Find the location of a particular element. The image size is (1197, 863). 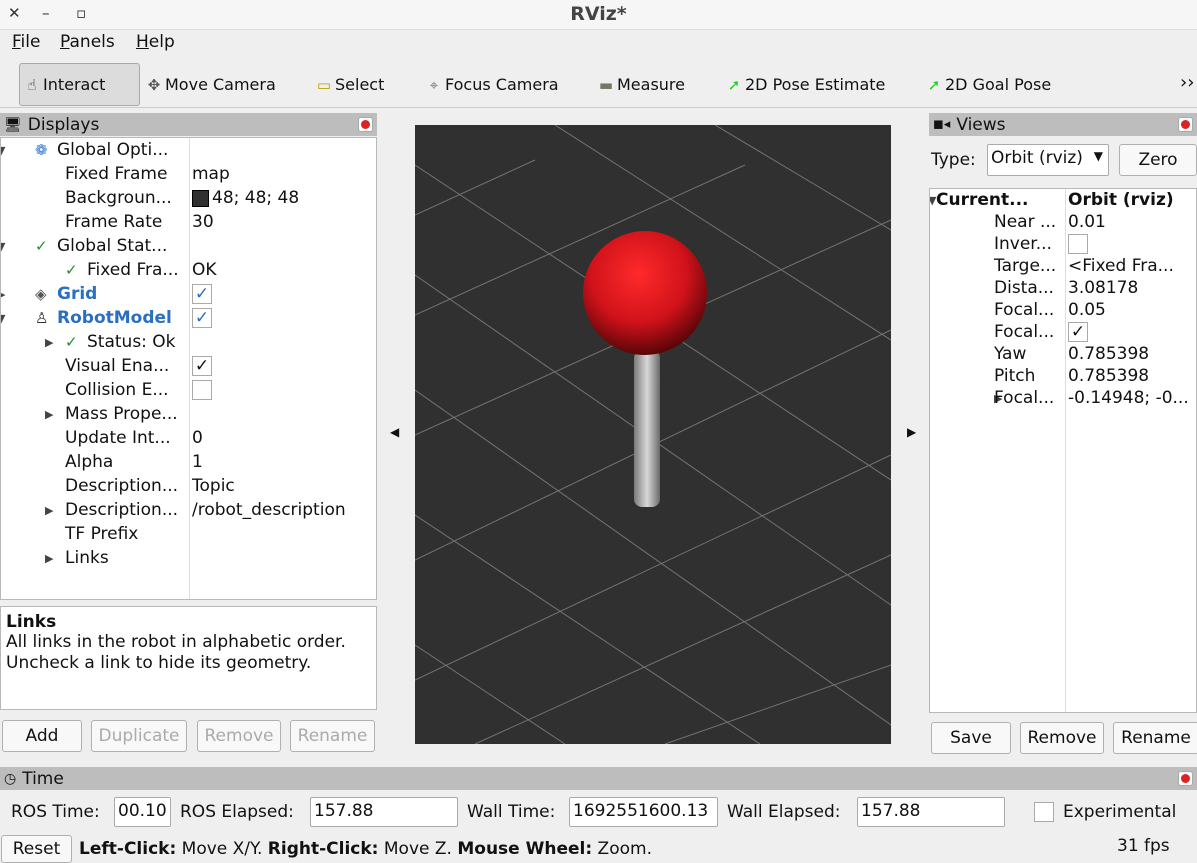

color-swatch is located at coordinates (200, 198).